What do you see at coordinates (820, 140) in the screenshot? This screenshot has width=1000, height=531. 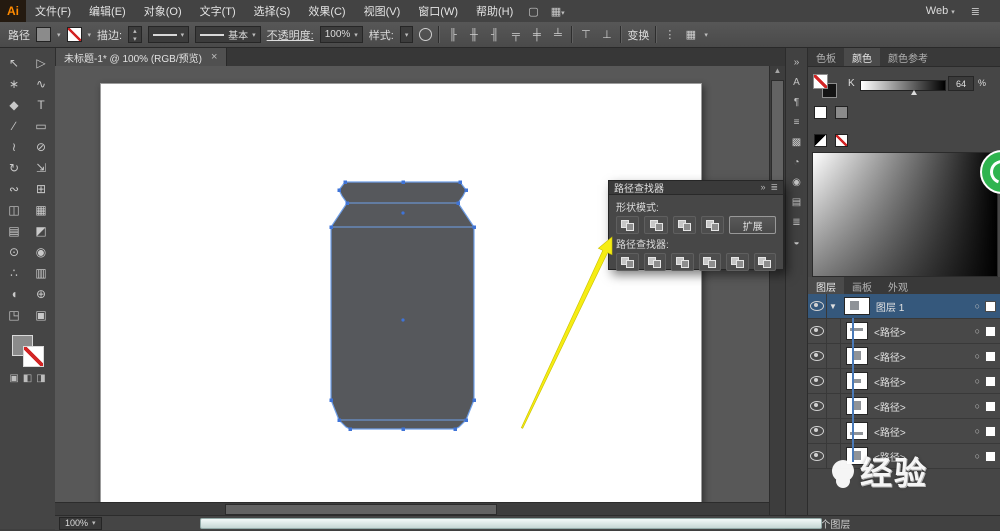 I see `black-white-swatch` at bounding box center [820, 140].